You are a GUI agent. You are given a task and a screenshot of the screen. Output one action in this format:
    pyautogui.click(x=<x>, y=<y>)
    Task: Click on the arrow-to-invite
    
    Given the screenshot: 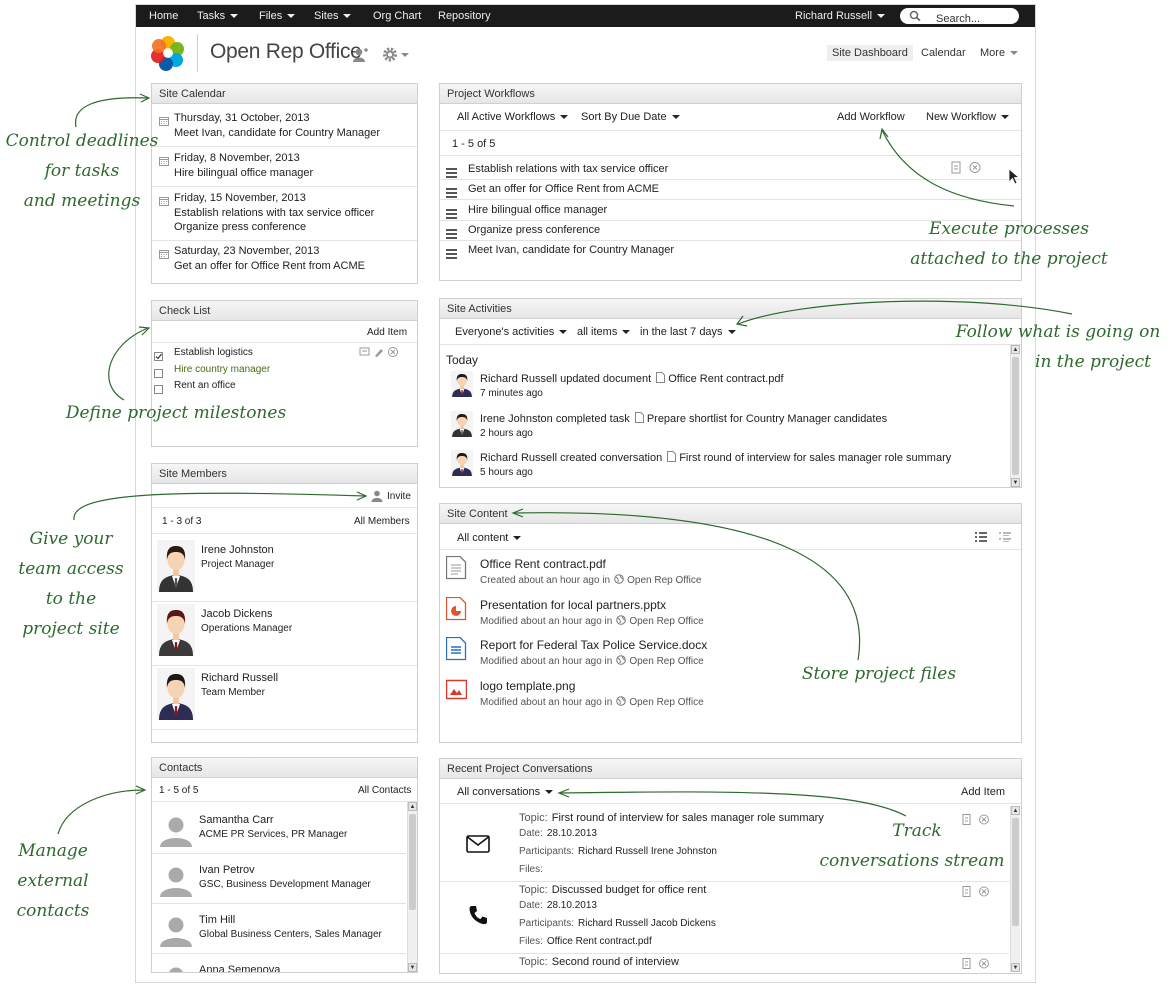 What is the action you would take?
    pyautogui.click(x=220, y=506)
    